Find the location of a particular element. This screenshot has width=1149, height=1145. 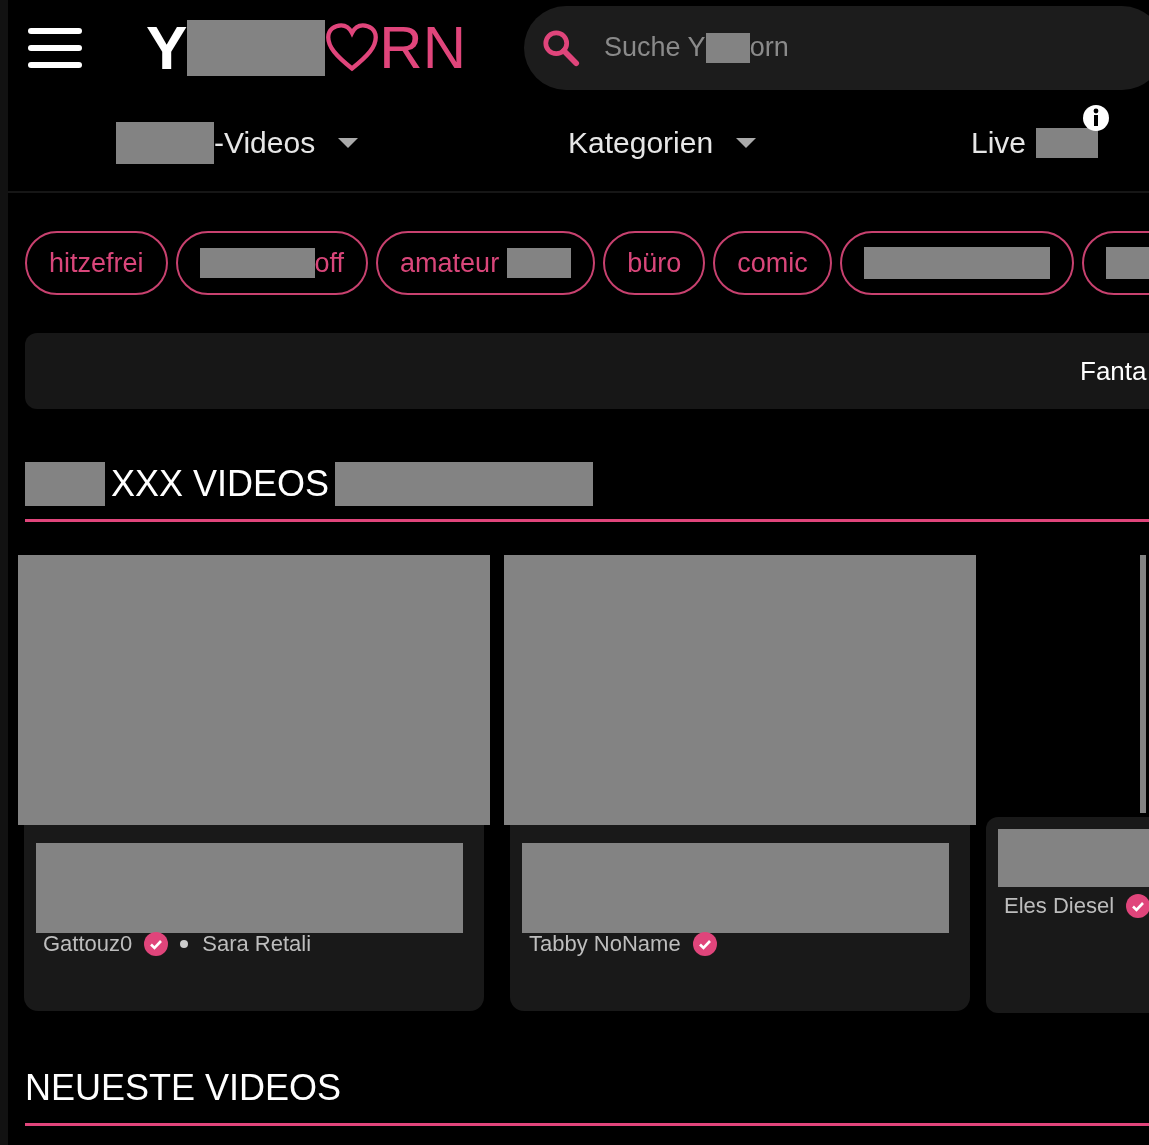

nav-link: Live is located at coordinates (999, 143).